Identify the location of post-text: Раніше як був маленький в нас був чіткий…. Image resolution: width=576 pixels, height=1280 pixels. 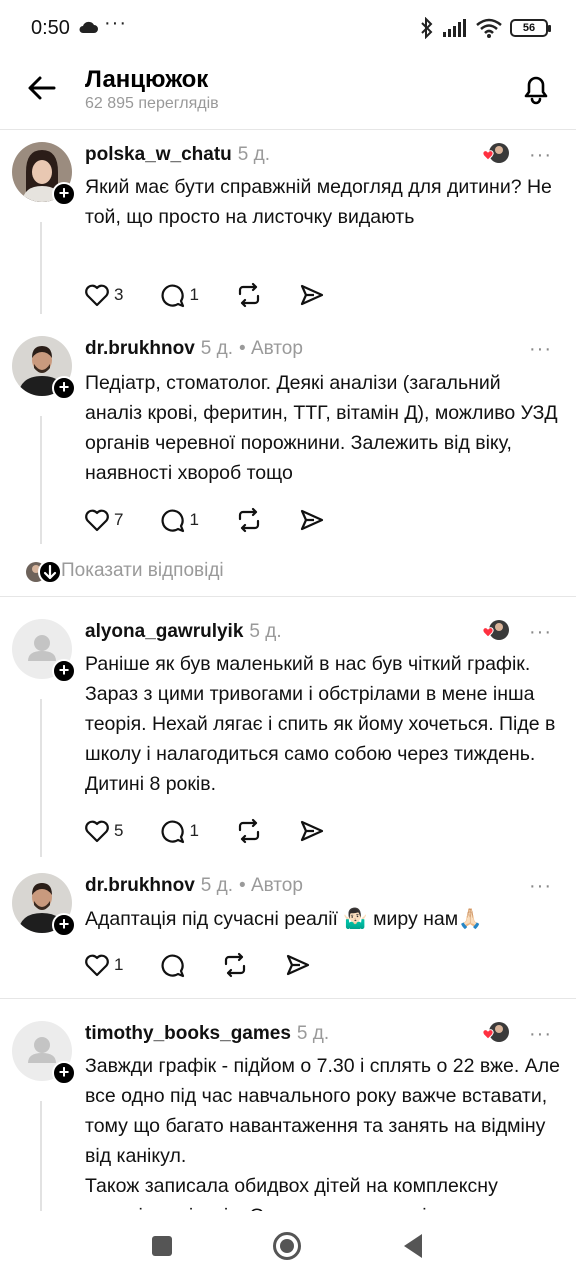
(320, 724).